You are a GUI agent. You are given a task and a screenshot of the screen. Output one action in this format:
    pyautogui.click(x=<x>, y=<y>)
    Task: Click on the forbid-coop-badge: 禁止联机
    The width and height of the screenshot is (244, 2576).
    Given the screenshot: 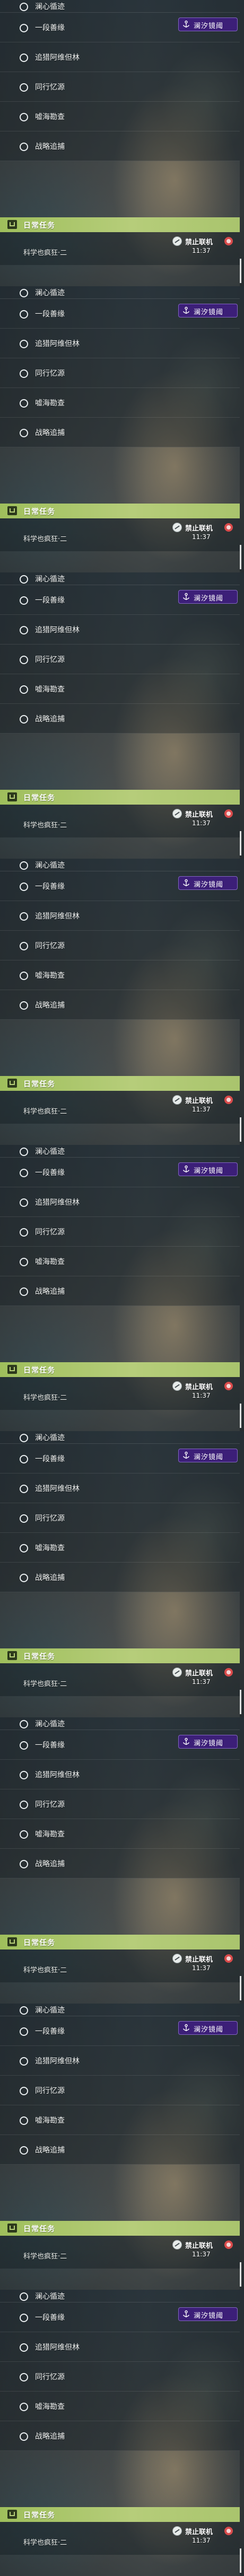 What is the action you would take?
    pyautogui.click(x=204, y=1386)
    